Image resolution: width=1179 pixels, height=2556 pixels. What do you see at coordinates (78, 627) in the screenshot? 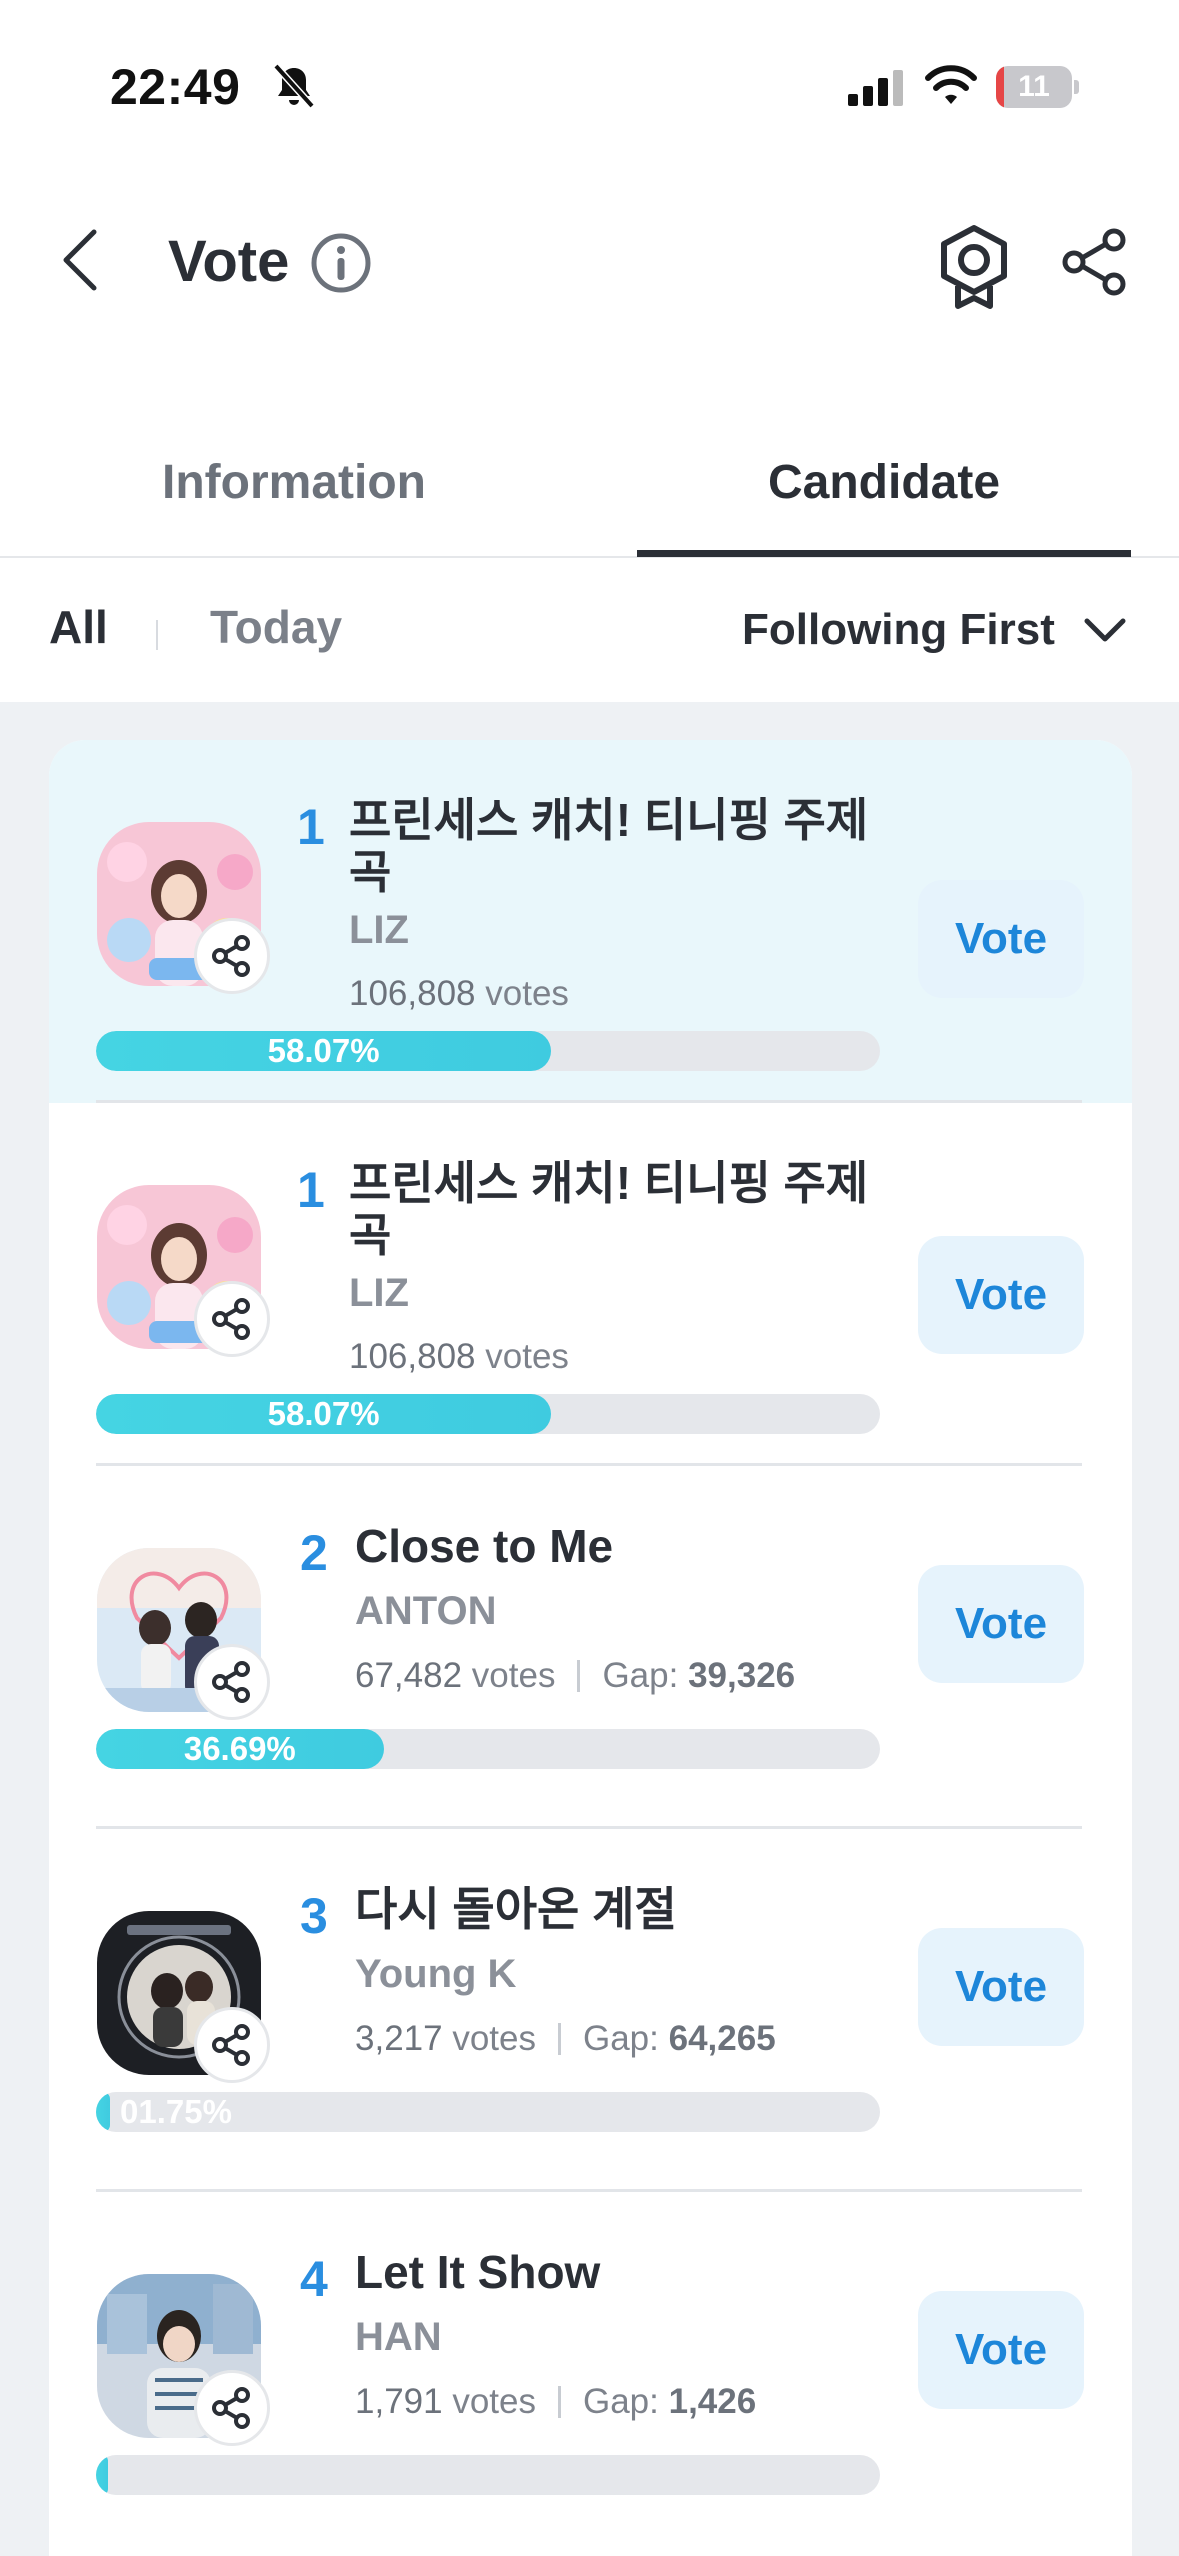
I see `filter-all: All` at bounding box center [78, 627].